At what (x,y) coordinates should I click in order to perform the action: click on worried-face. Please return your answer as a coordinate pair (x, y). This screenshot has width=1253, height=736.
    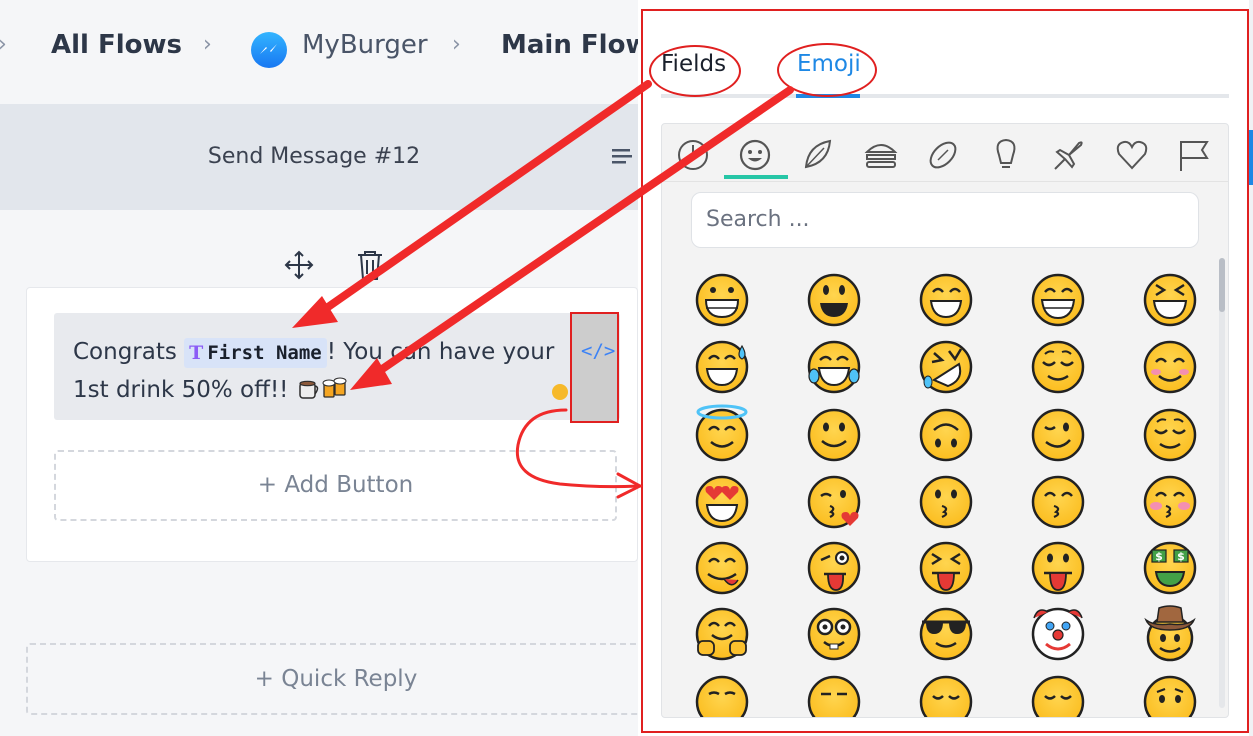
    Looking at the image, I should click on (1170, 696).